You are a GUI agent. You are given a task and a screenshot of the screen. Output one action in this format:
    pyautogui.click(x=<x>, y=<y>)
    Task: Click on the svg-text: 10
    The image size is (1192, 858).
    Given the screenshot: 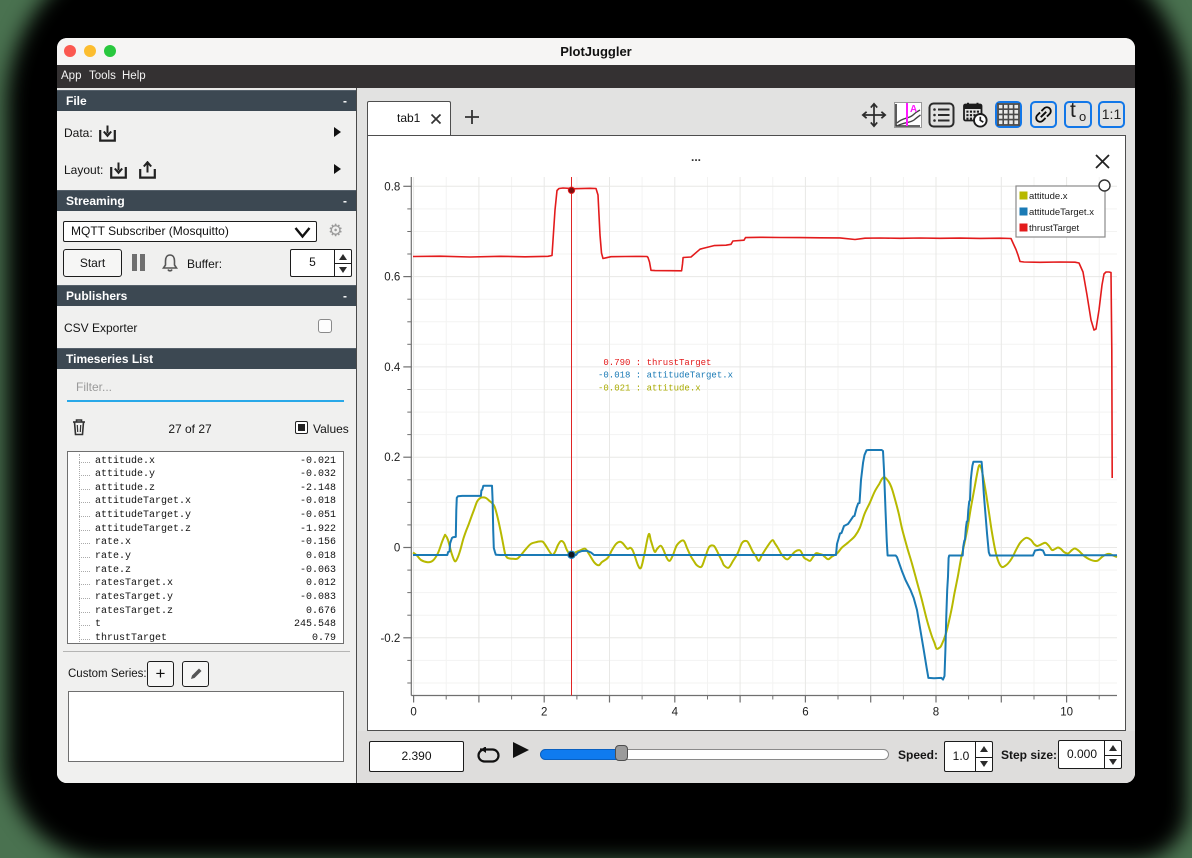 What is the action you would take?
    pyautogui.click(x=1066, y=712)
    